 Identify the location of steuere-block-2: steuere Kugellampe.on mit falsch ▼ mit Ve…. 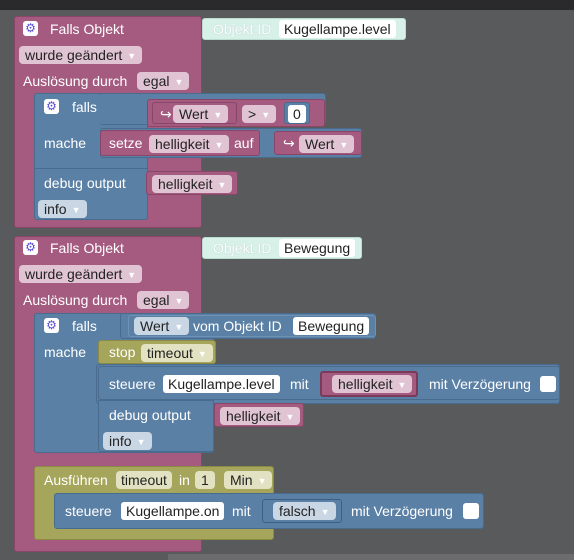
(269, 511).